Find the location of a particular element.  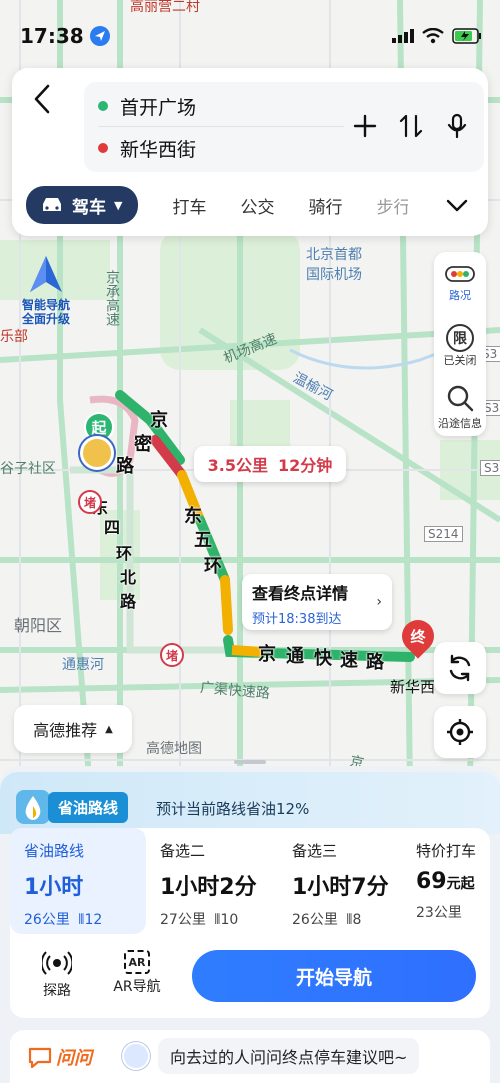

end-point-text: 新华西街 is located at coordinates (158, 149).